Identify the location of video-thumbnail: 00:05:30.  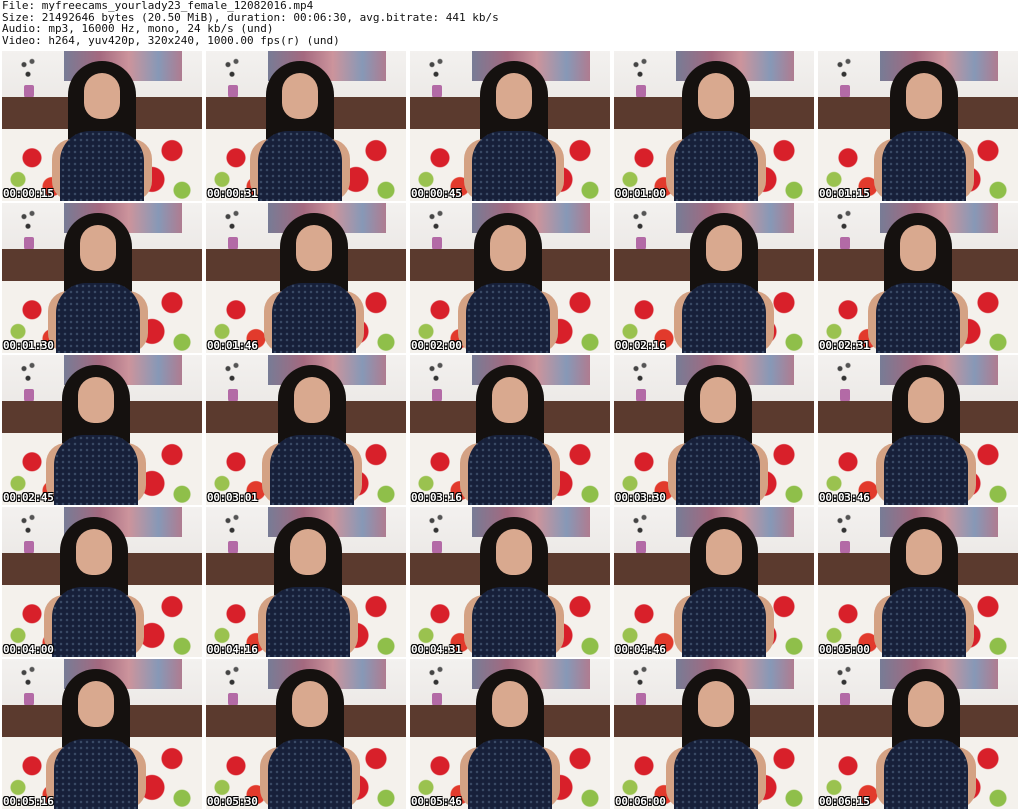
(306, 734).